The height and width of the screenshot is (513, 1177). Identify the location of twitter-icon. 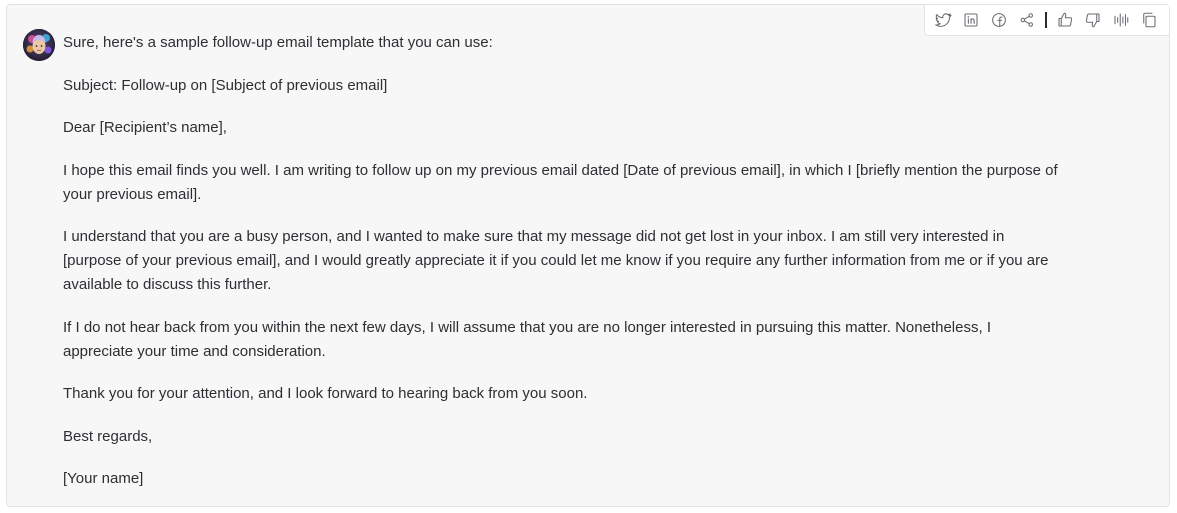
(943, 20).